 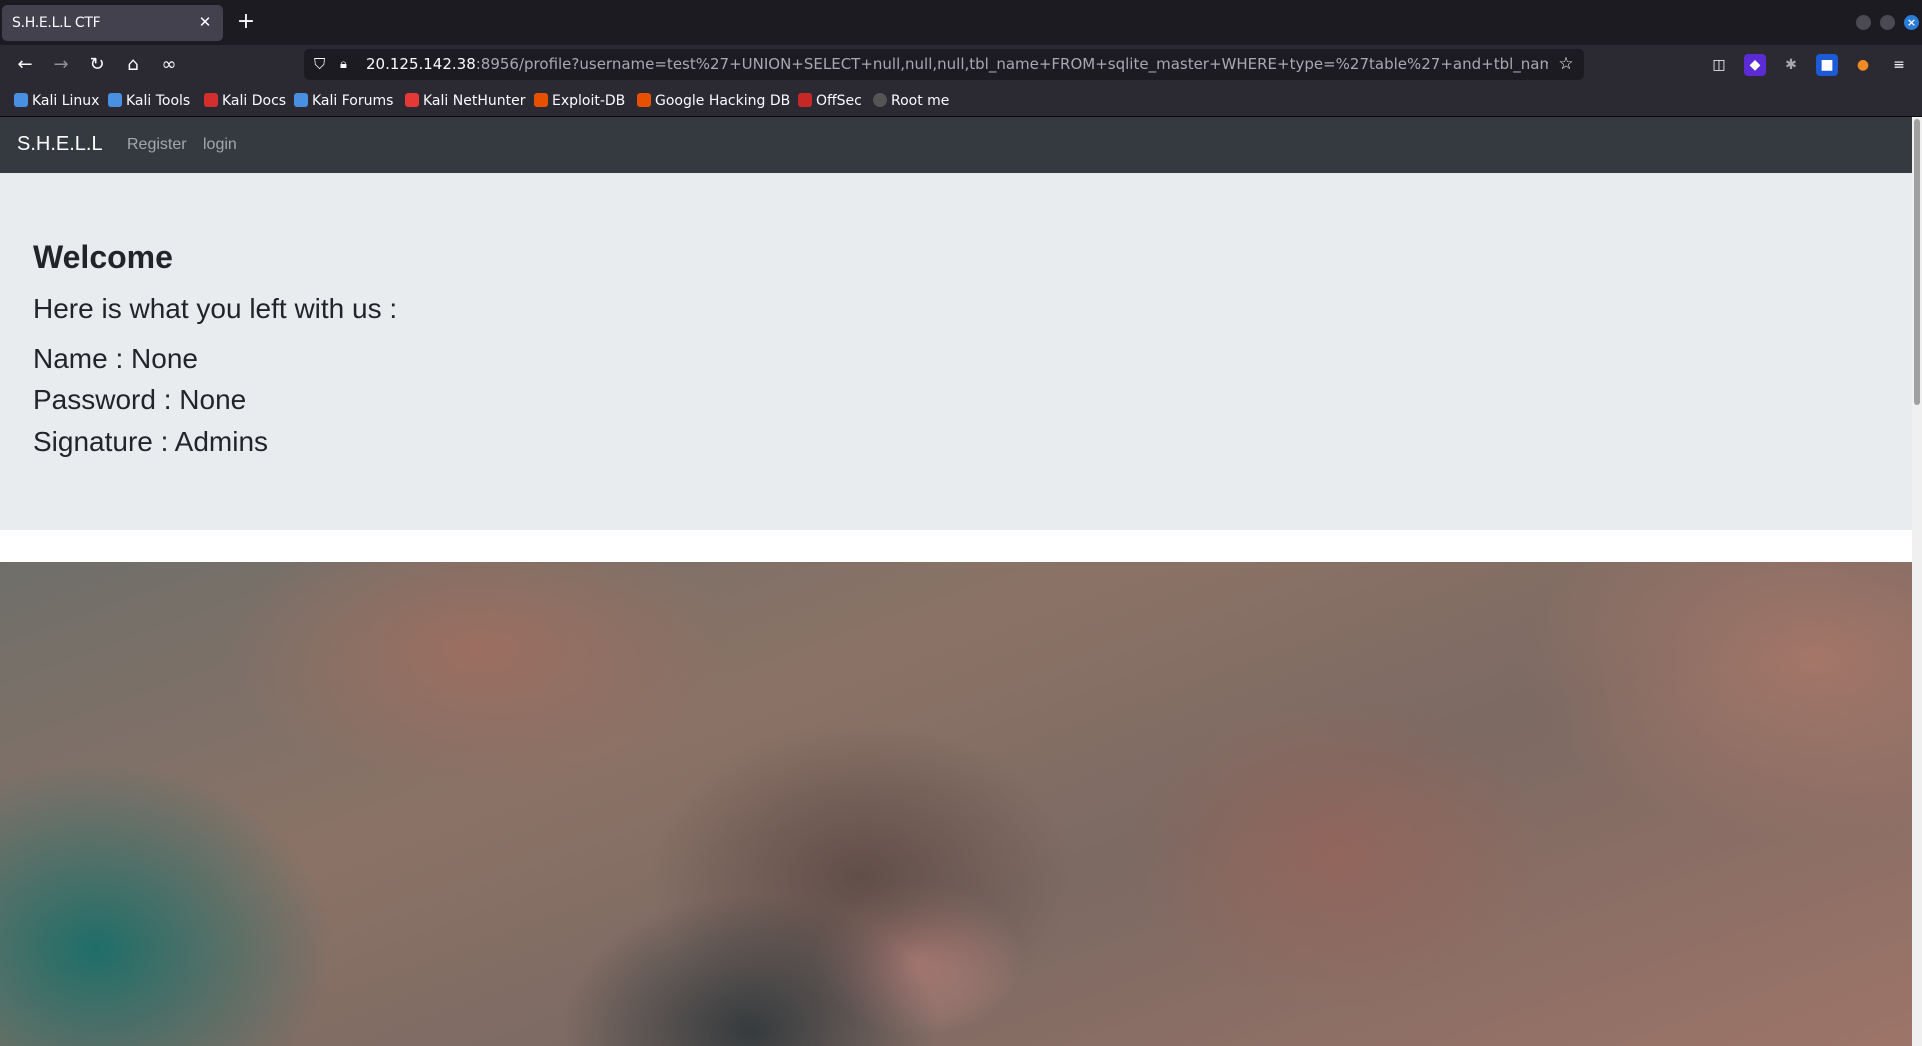 What do you see at coordinates (830, 101) in the screenshot?
I see `bookmark-offsec: OffSec` at bounding box center [830, 101].